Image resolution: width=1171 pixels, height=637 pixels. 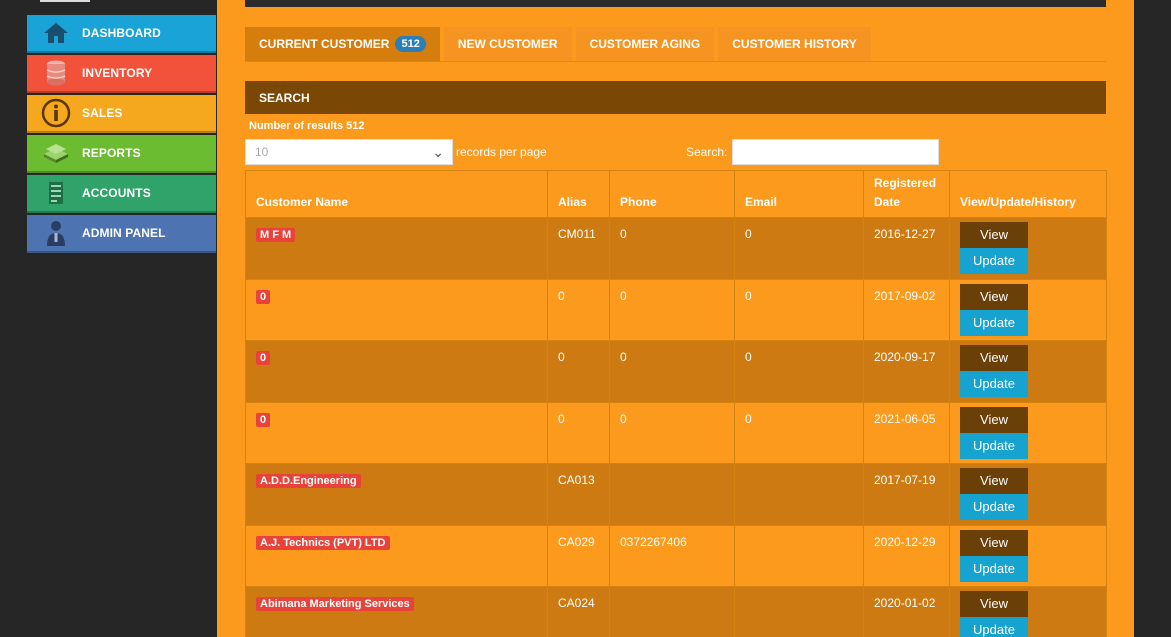 I want to click on table-row: 0 0 0 0 2020-09-17 View Update, so click(x=676, y=371).